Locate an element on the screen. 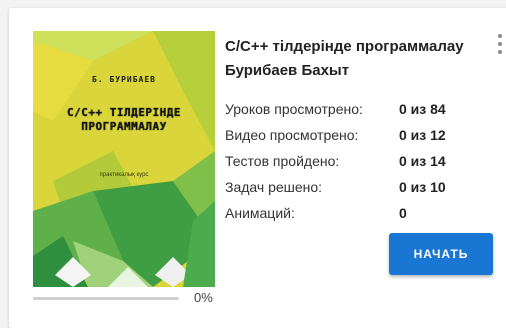  stat-value: 0 из 12 is located at coordinates (422, 135).